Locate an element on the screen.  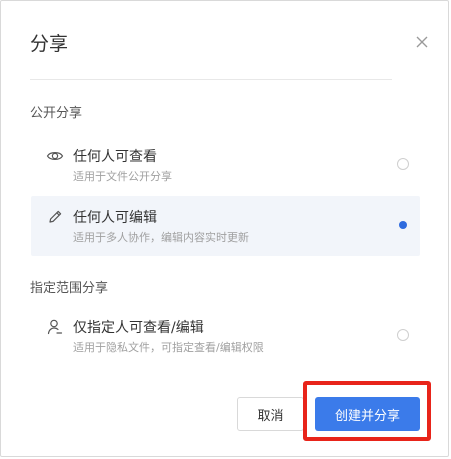
dialog-title: 分享 is located at coordinates (49, 44).